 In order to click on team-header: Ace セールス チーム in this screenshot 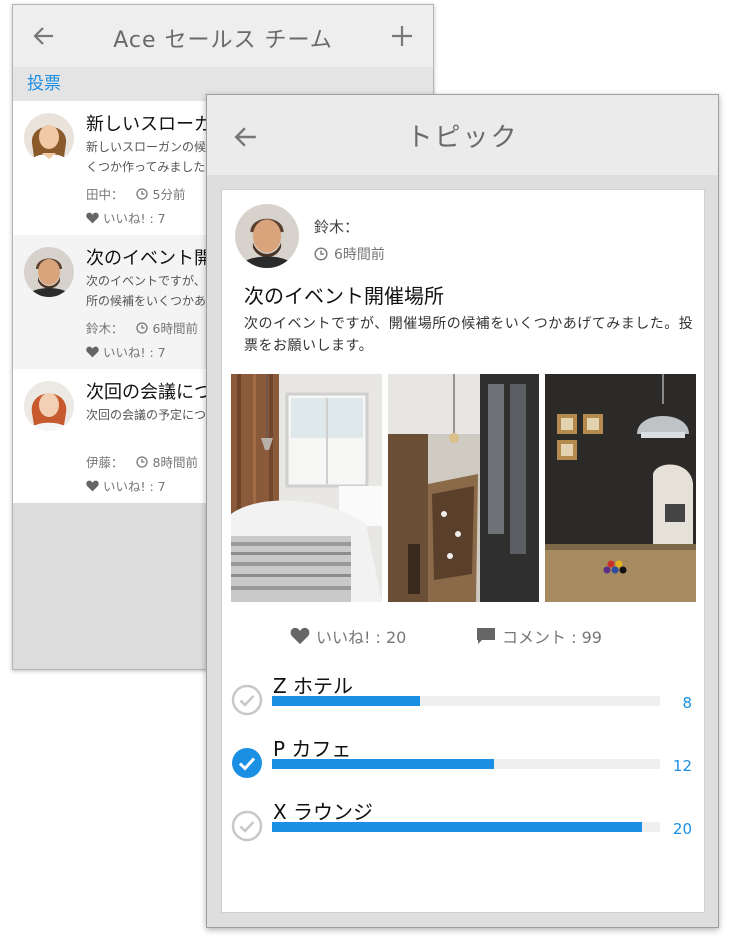, I will do `click(223, 36)`.